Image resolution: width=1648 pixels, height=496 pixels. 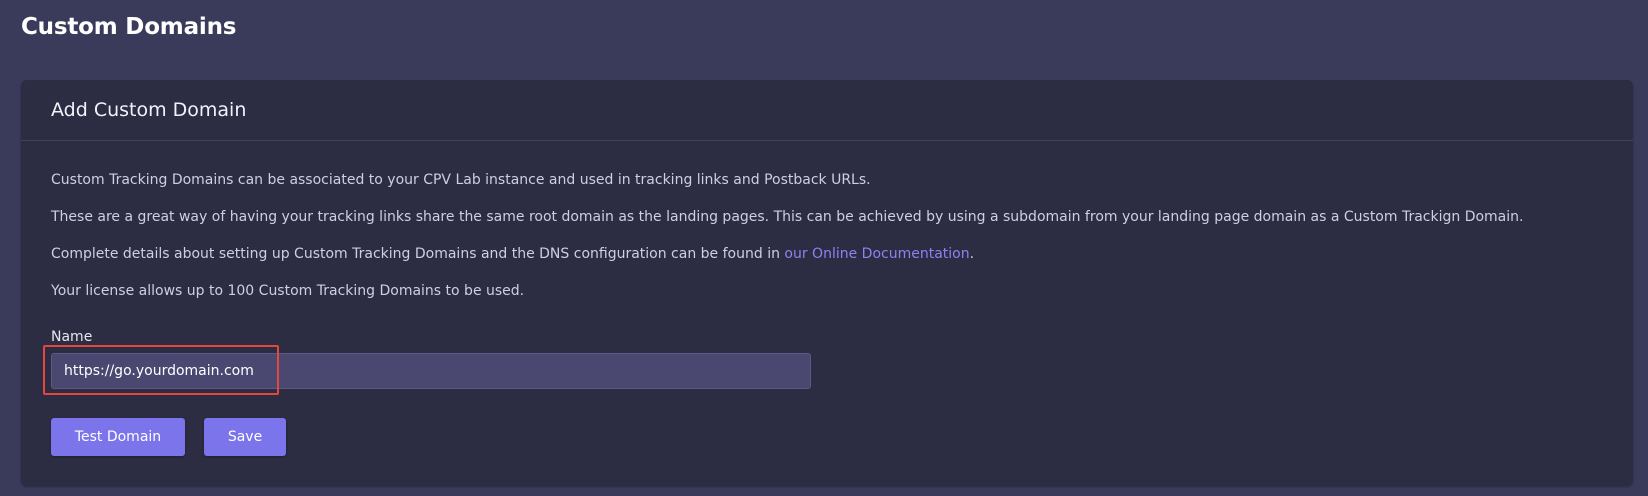 I want to click on name-field-label: Name, so click(x=72, y=337).